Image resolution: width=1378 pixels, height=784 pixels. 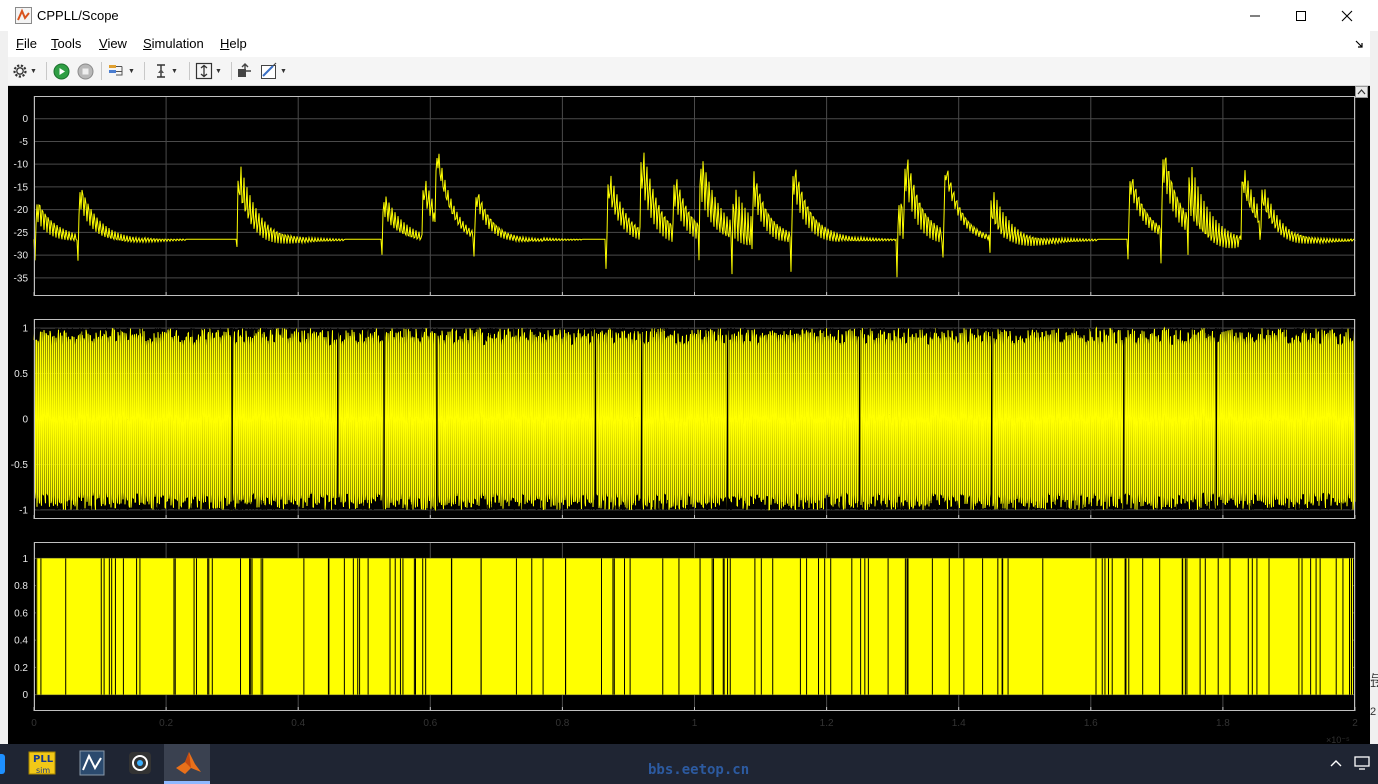 I want to click on toolbar: ▼ ▼ ▼ ▼ ▼, so click(x=689, y=71).